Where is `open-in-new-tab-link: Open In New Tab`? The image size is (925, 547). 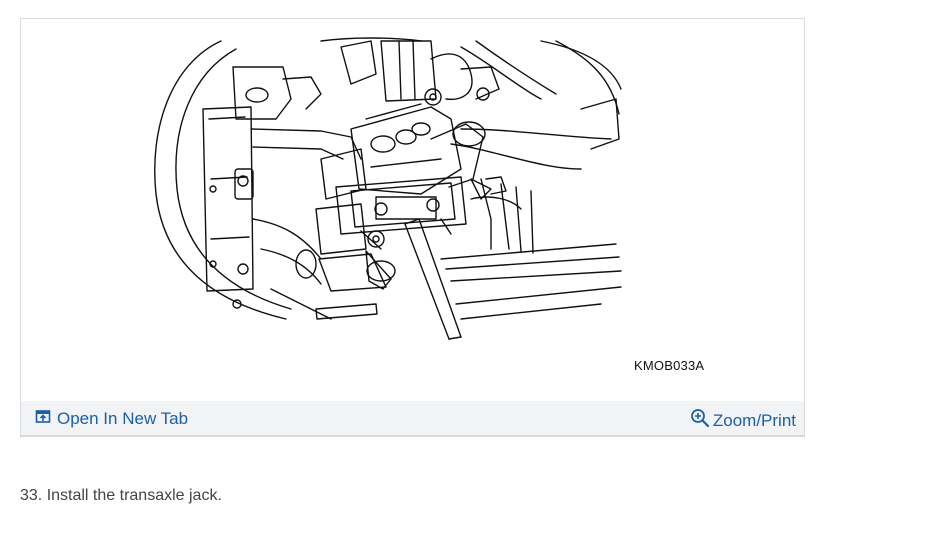 open-in-new-tab-link: Open In New Tab is located at coordinates (111, 418).